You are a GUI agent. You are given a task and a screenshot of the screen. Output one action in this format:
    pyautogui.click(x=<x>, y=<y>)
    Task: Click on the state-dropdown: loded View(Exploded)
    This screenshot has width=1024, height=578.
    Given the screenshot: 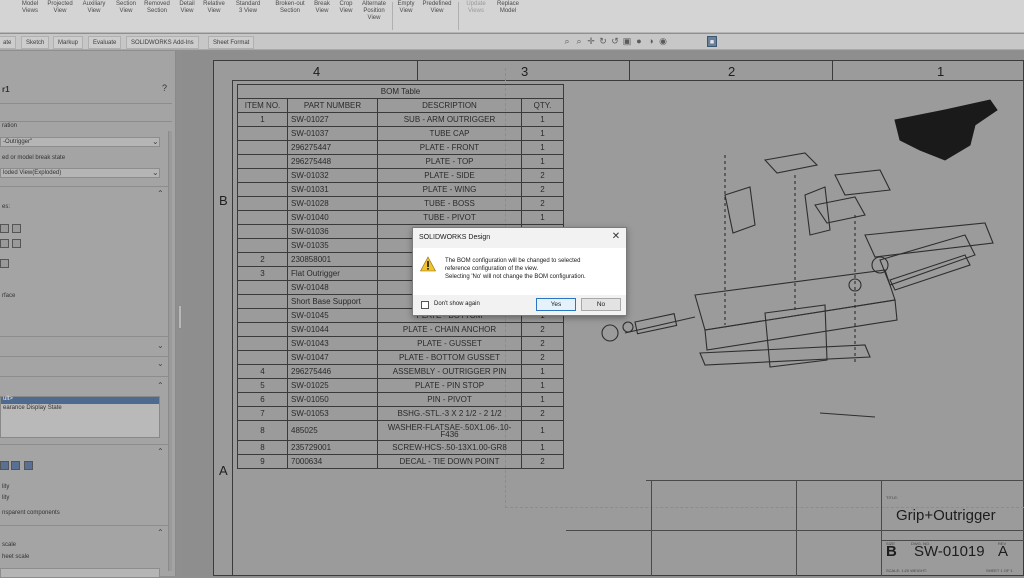 What is the action you would take?
    pyautogui.click(x=80, y=173)
    